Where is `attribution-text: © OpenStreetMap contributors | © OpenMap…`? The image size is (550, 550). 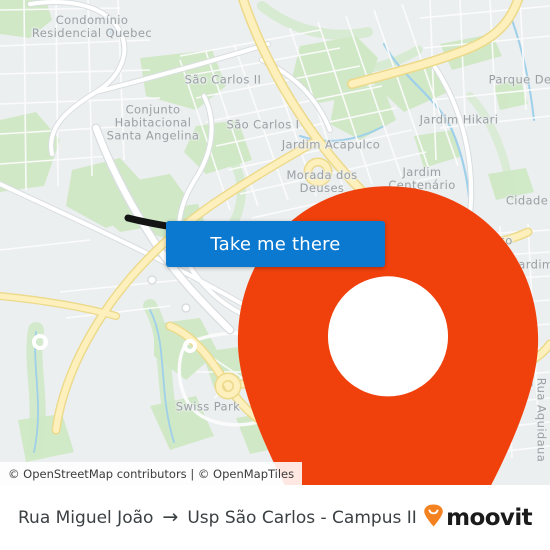 attribution-text: © OpenStreetMap contributors | © OpenMap… is located at coordinates (151, 473).